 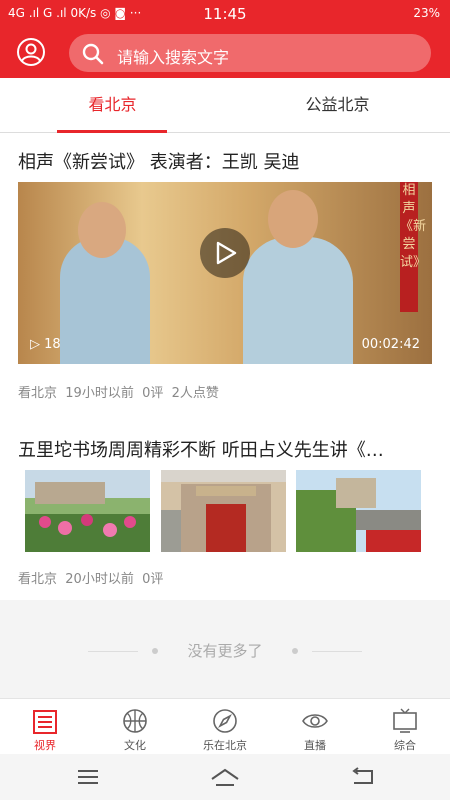 I want to click on tv-icon, so click(x=405, y=720).